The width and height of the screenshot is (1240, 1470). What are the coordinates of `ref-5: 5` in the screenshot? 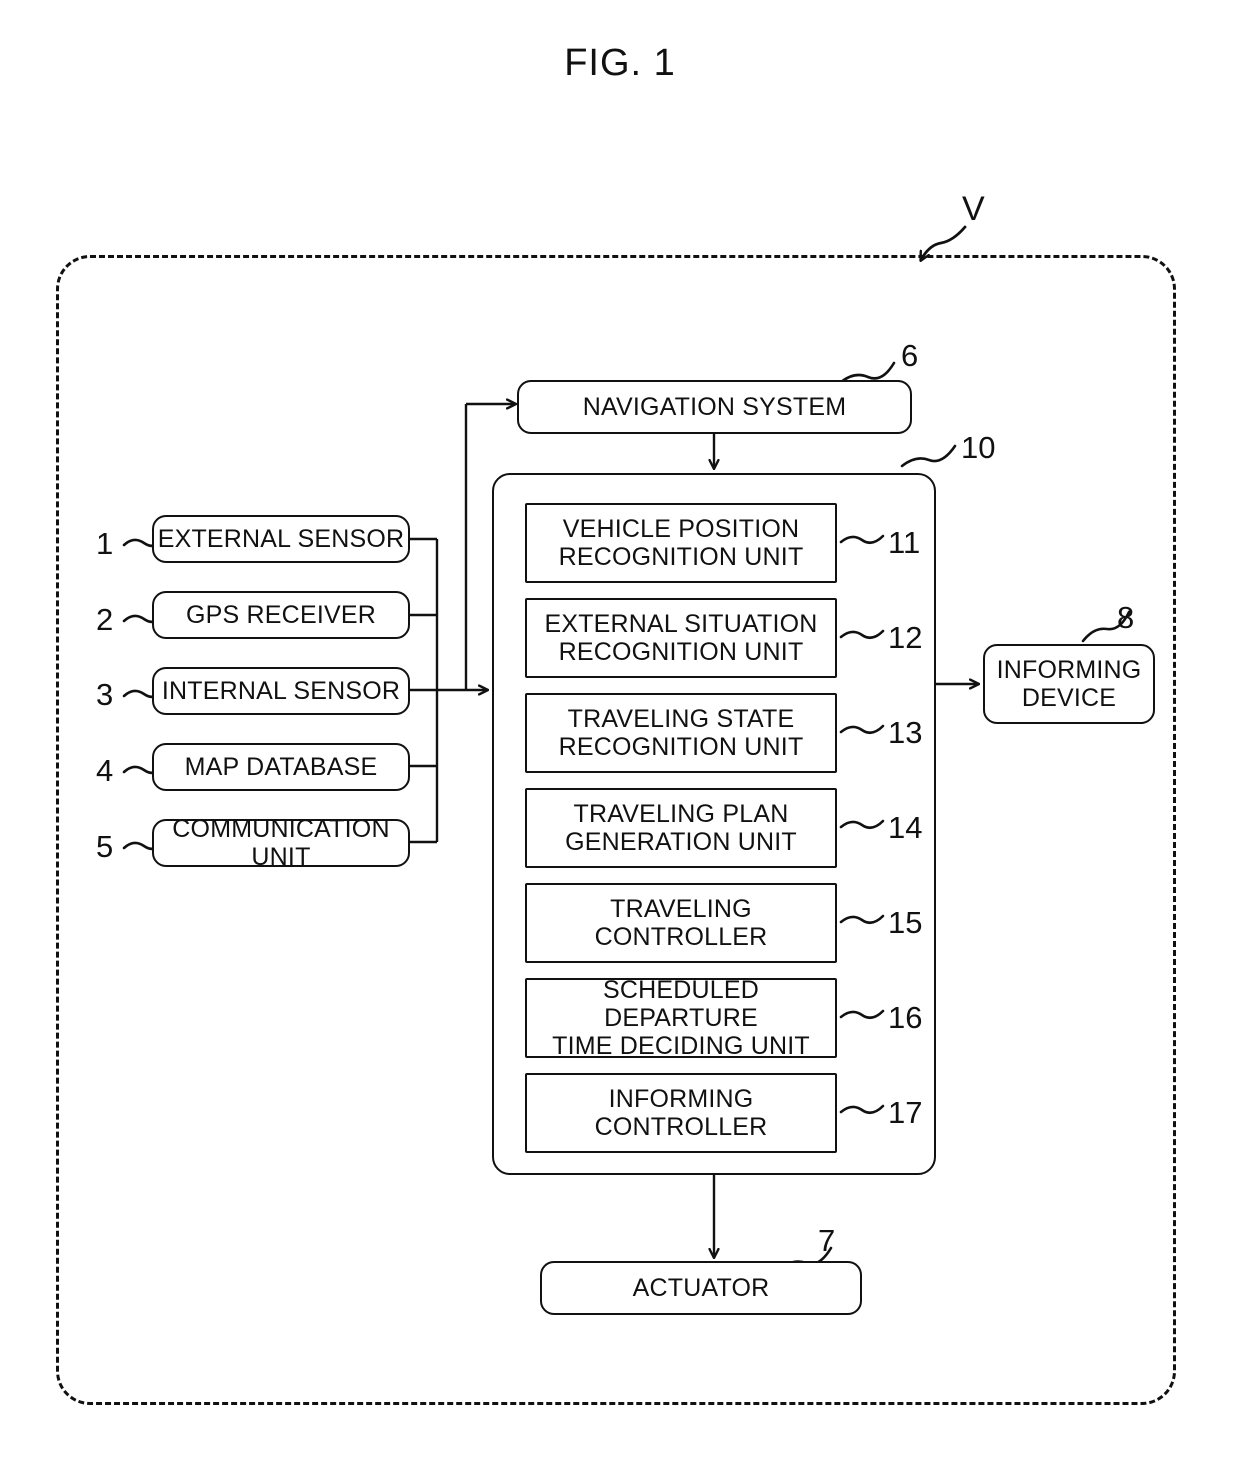 It's located at (105, 846).